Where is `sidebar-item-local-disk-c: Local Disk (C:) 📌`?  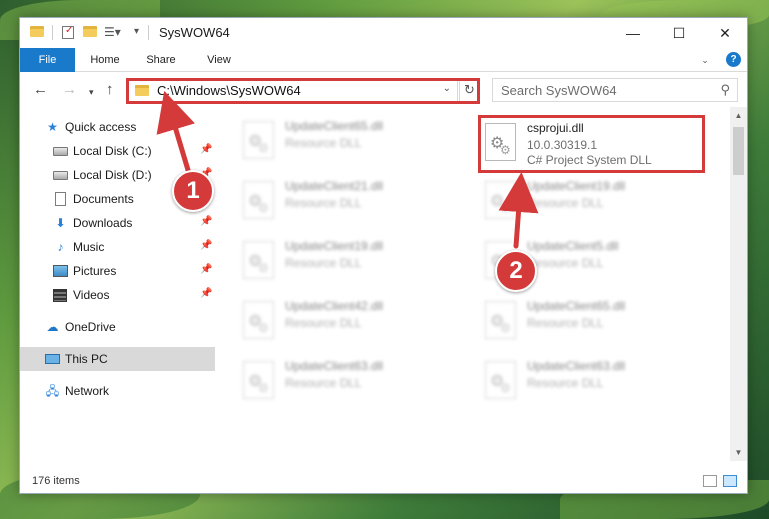
sidebar-item-local-disk-c: Local Disk (C:) 📌 is located at coordinates (117, 151).